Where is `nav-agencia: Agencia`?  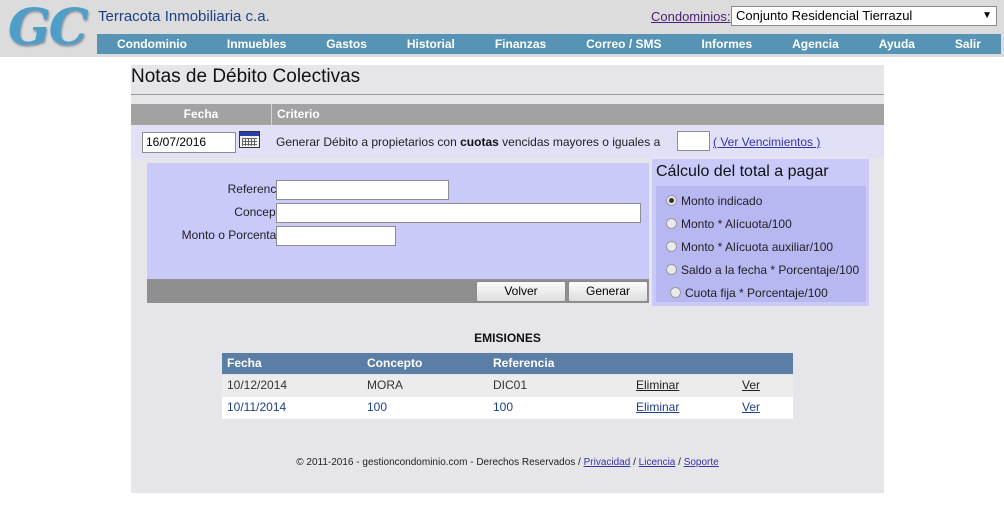
nav-agencia: Agencia is located at coordinates (815, 44).